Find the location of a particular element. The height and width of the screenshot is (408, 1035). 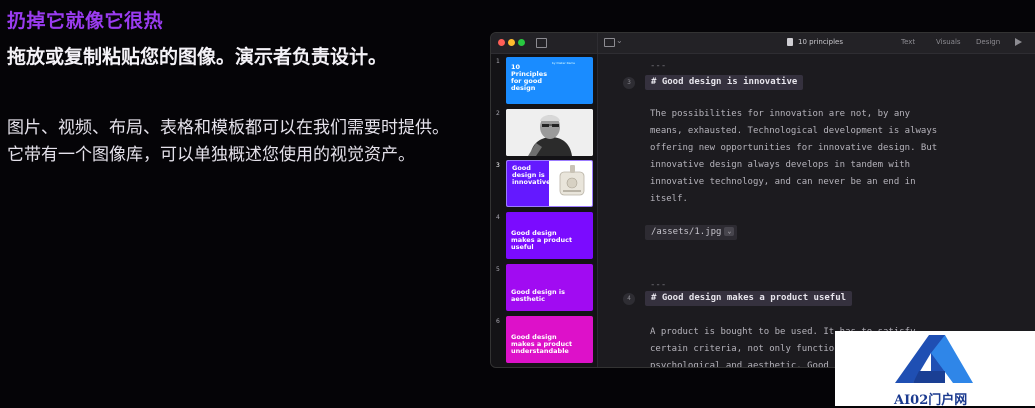

toolbar-divider is located at coordinates (597, 43).